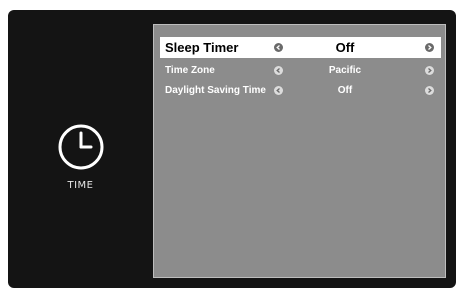 This screenshot has width=456, height=288. Describe the element at coordinates (202, 47) in the screenshot. I see `menu-item-label: Sleep Timer` at that location.